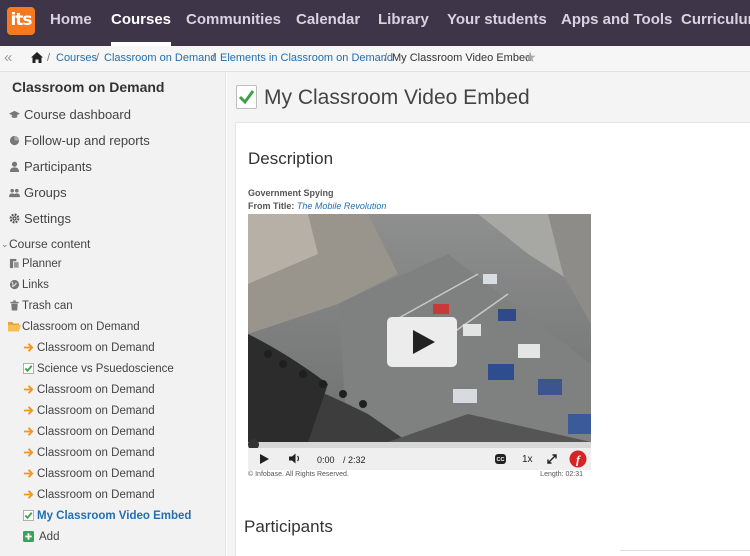  I want to click on sidebar-item-label: Settings, so click(47, 218).